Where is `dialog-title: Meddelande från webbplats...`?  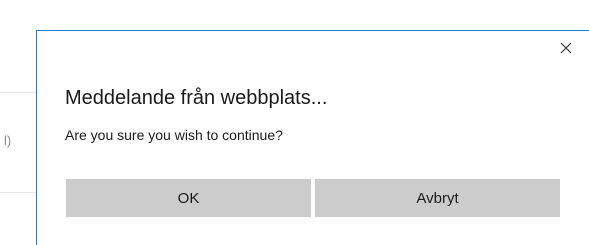 dialog-title: Meddelande från webbplats... is located at coordinates (196, 98).